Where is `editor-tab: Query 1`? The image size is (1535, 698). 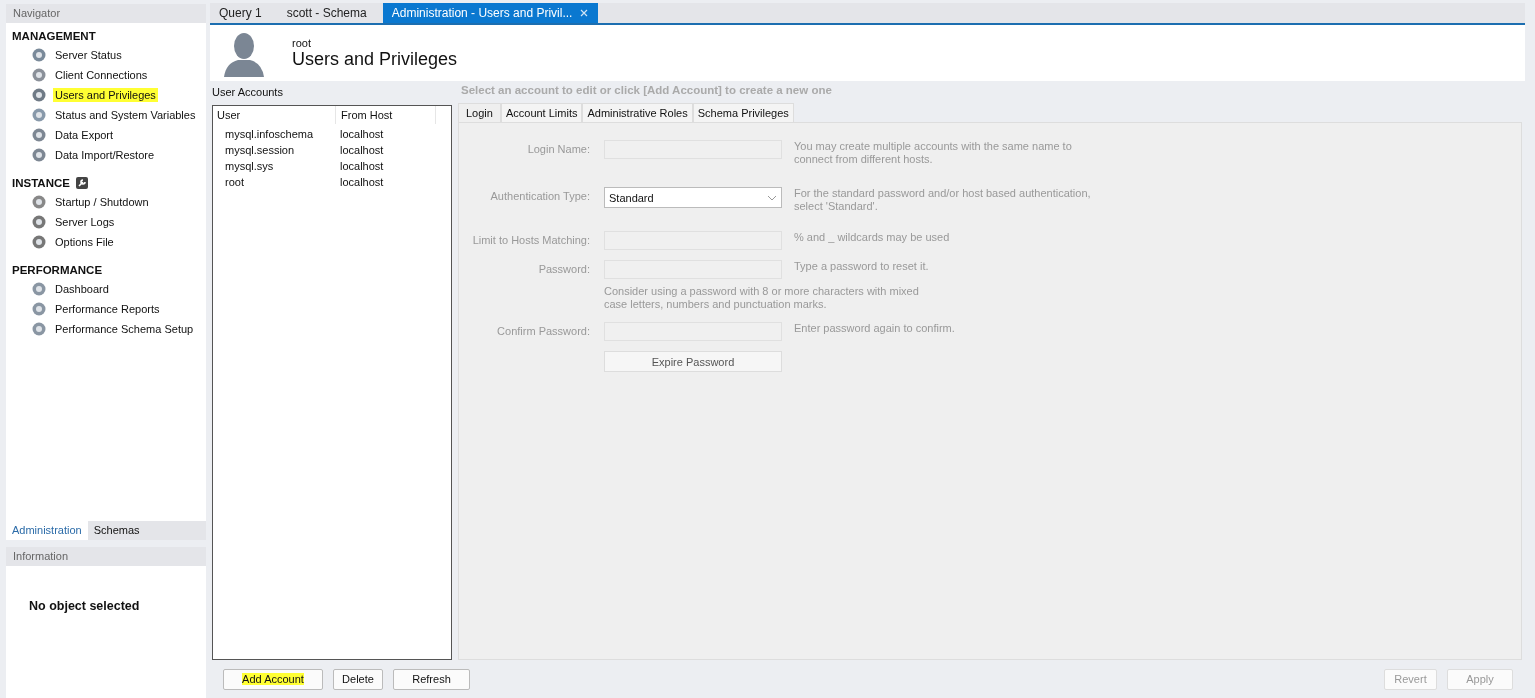 editor-tab: Query 1 is located at coordinates (241, 13).